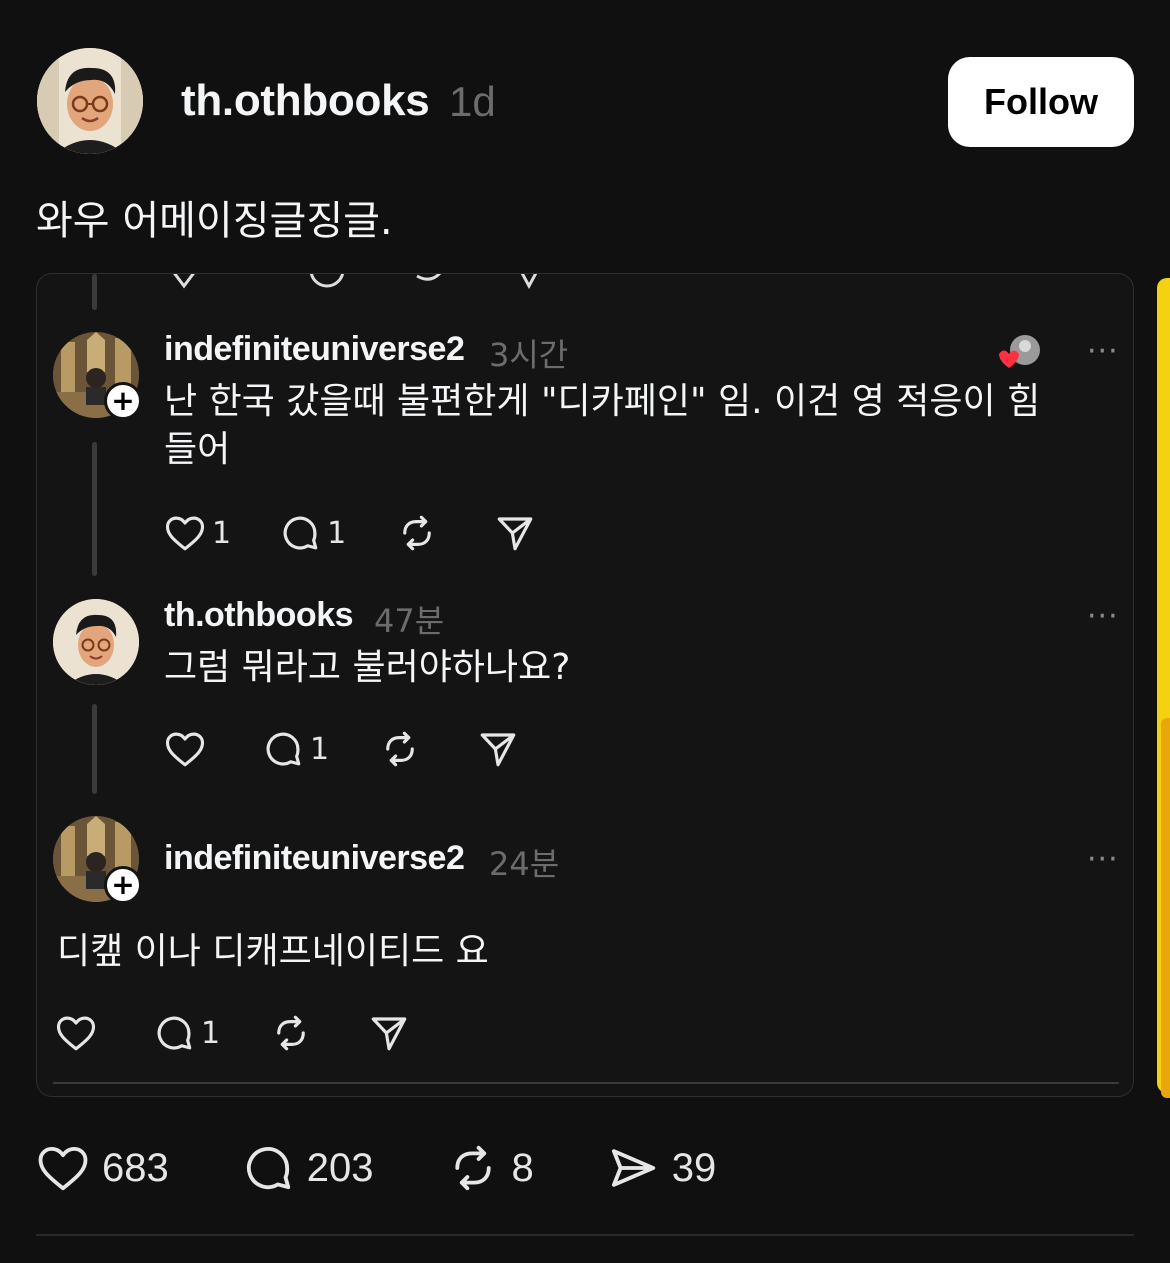  Describe the element at coordinates (259, 615) in the screenshot. I see `comment-username: th.othbooks` at that location.